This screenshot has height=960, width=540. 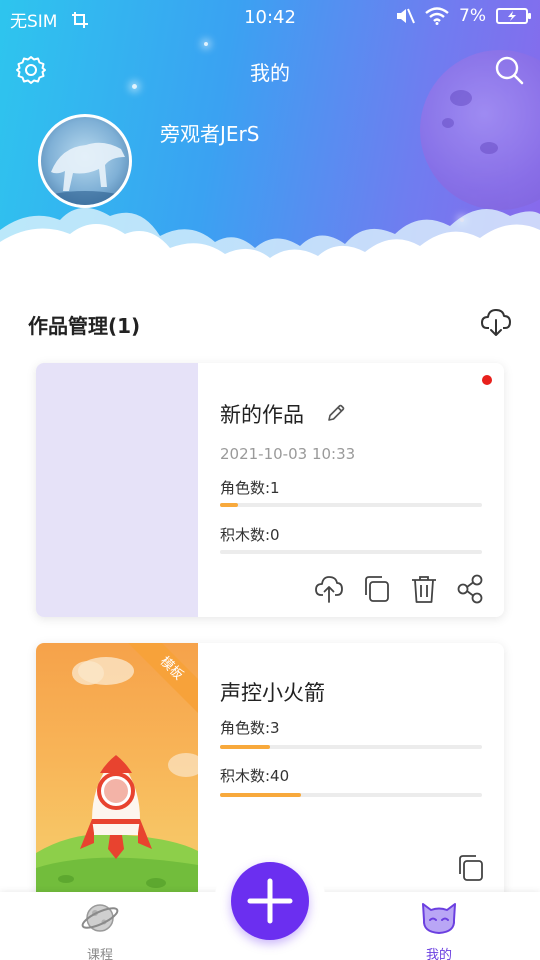 I want to click on nav-course: 课程, so click(x=100, y=929).